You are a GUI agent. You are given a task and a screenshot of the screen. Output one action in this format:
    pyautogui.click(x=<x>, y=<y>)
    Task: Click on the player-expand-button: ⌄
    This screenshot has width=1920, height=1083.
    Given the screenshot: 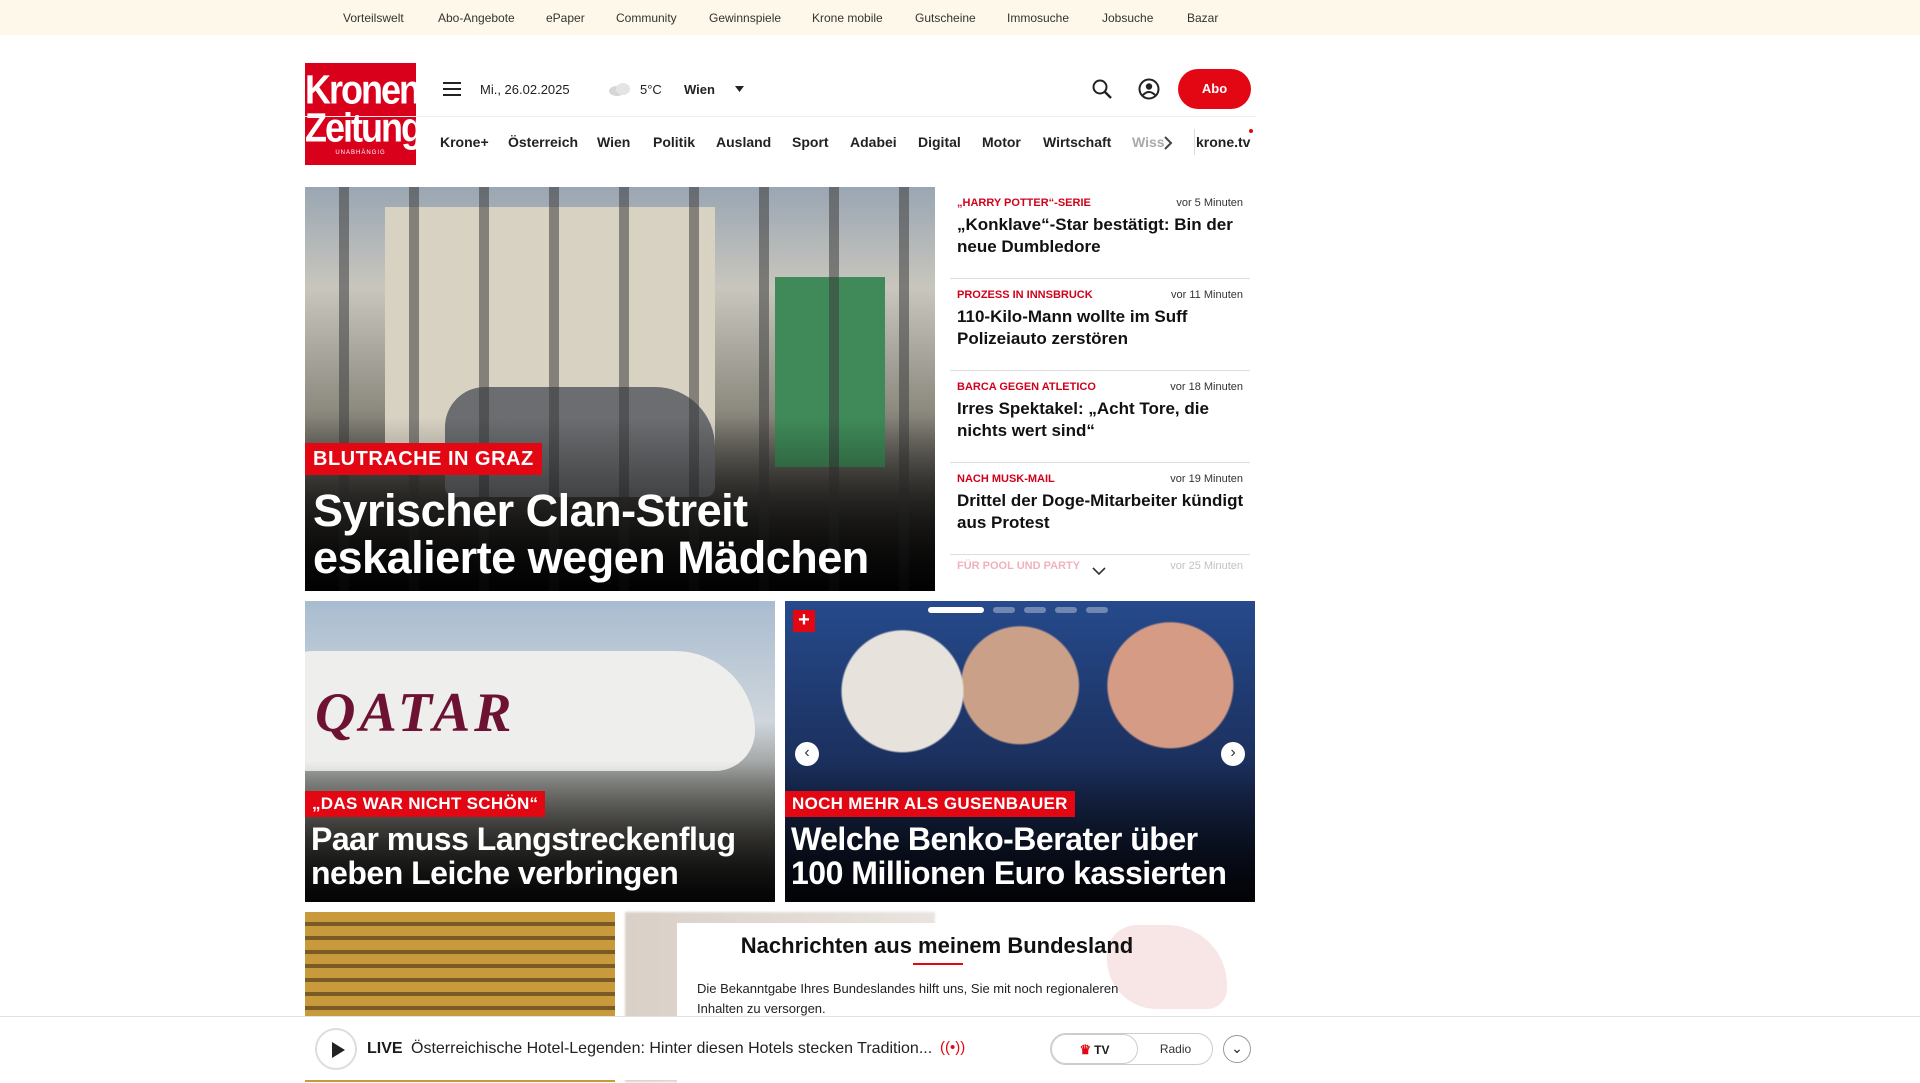 What is the action you would take?
    pyautogui.click(x=1237, y=1049)
    